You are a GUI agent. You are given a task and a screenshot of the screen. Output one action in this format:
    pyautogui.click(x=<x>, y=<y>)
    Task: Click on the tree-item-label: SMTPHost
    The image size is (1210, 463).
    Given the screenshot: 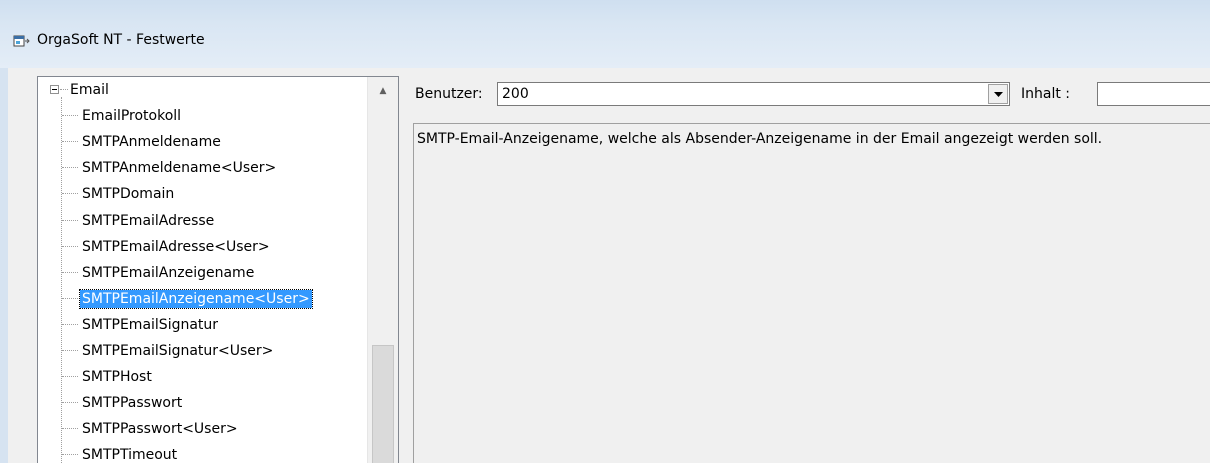 What is the action you would take?
    pyautogui.click(x=117, y=377)
    